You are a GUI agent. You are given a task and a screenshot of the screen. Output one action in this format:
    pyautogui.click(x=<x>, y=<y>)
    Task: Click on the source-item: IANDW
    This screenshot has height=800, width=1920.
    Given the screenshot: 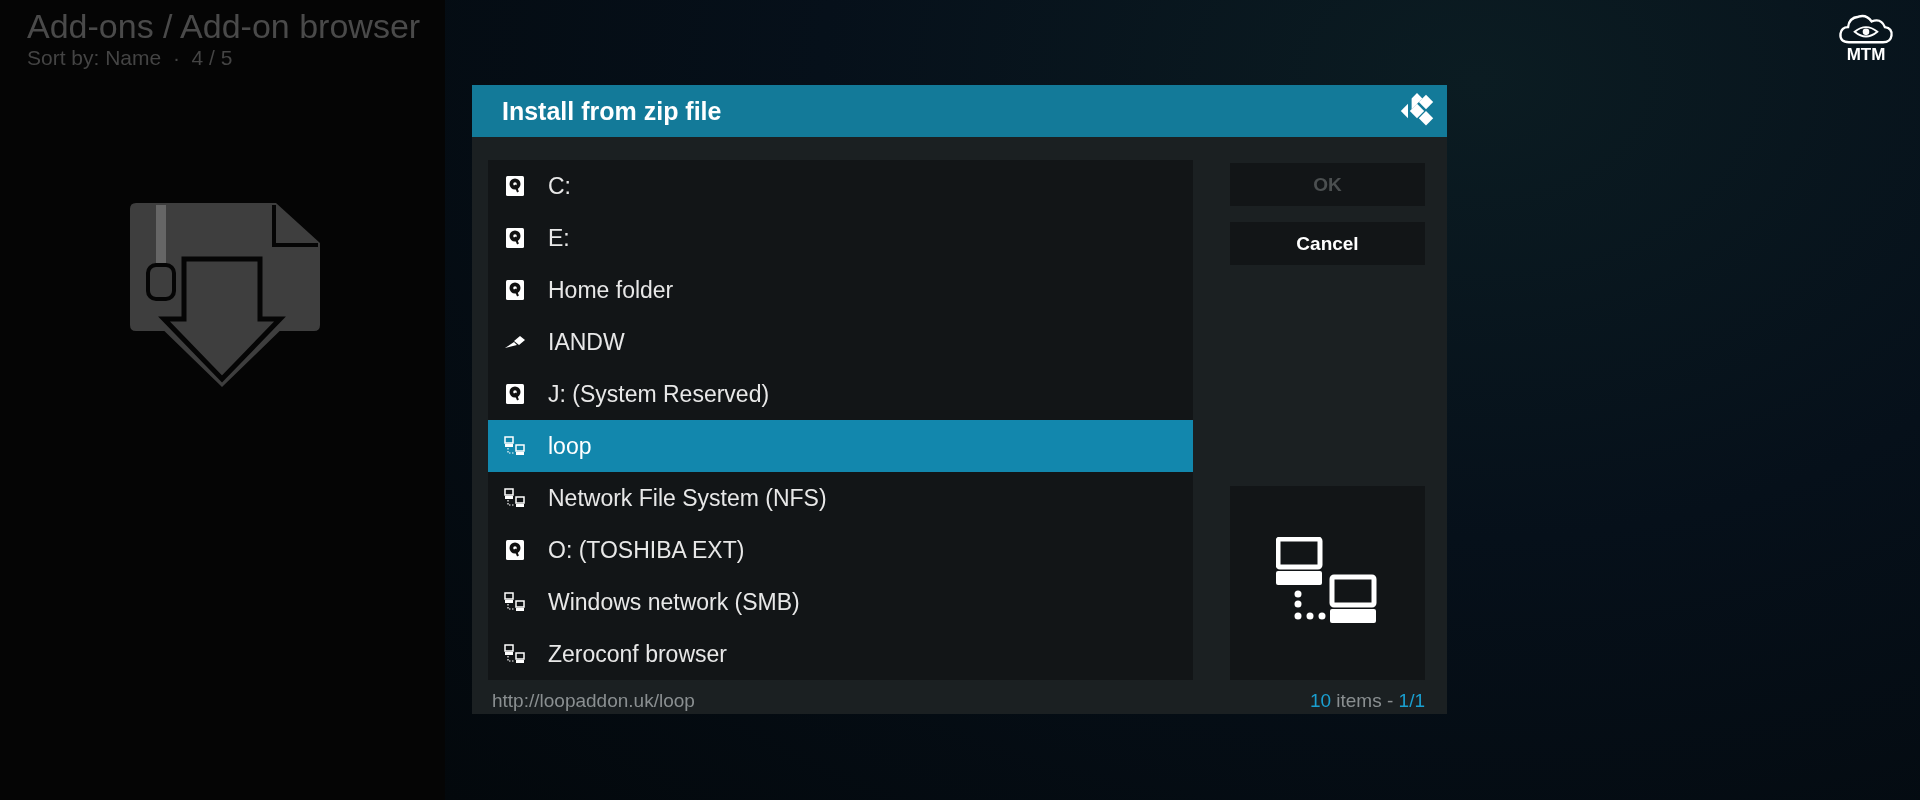 What is the action you would take?
    pyautogui.click(x=840, y=342)
    